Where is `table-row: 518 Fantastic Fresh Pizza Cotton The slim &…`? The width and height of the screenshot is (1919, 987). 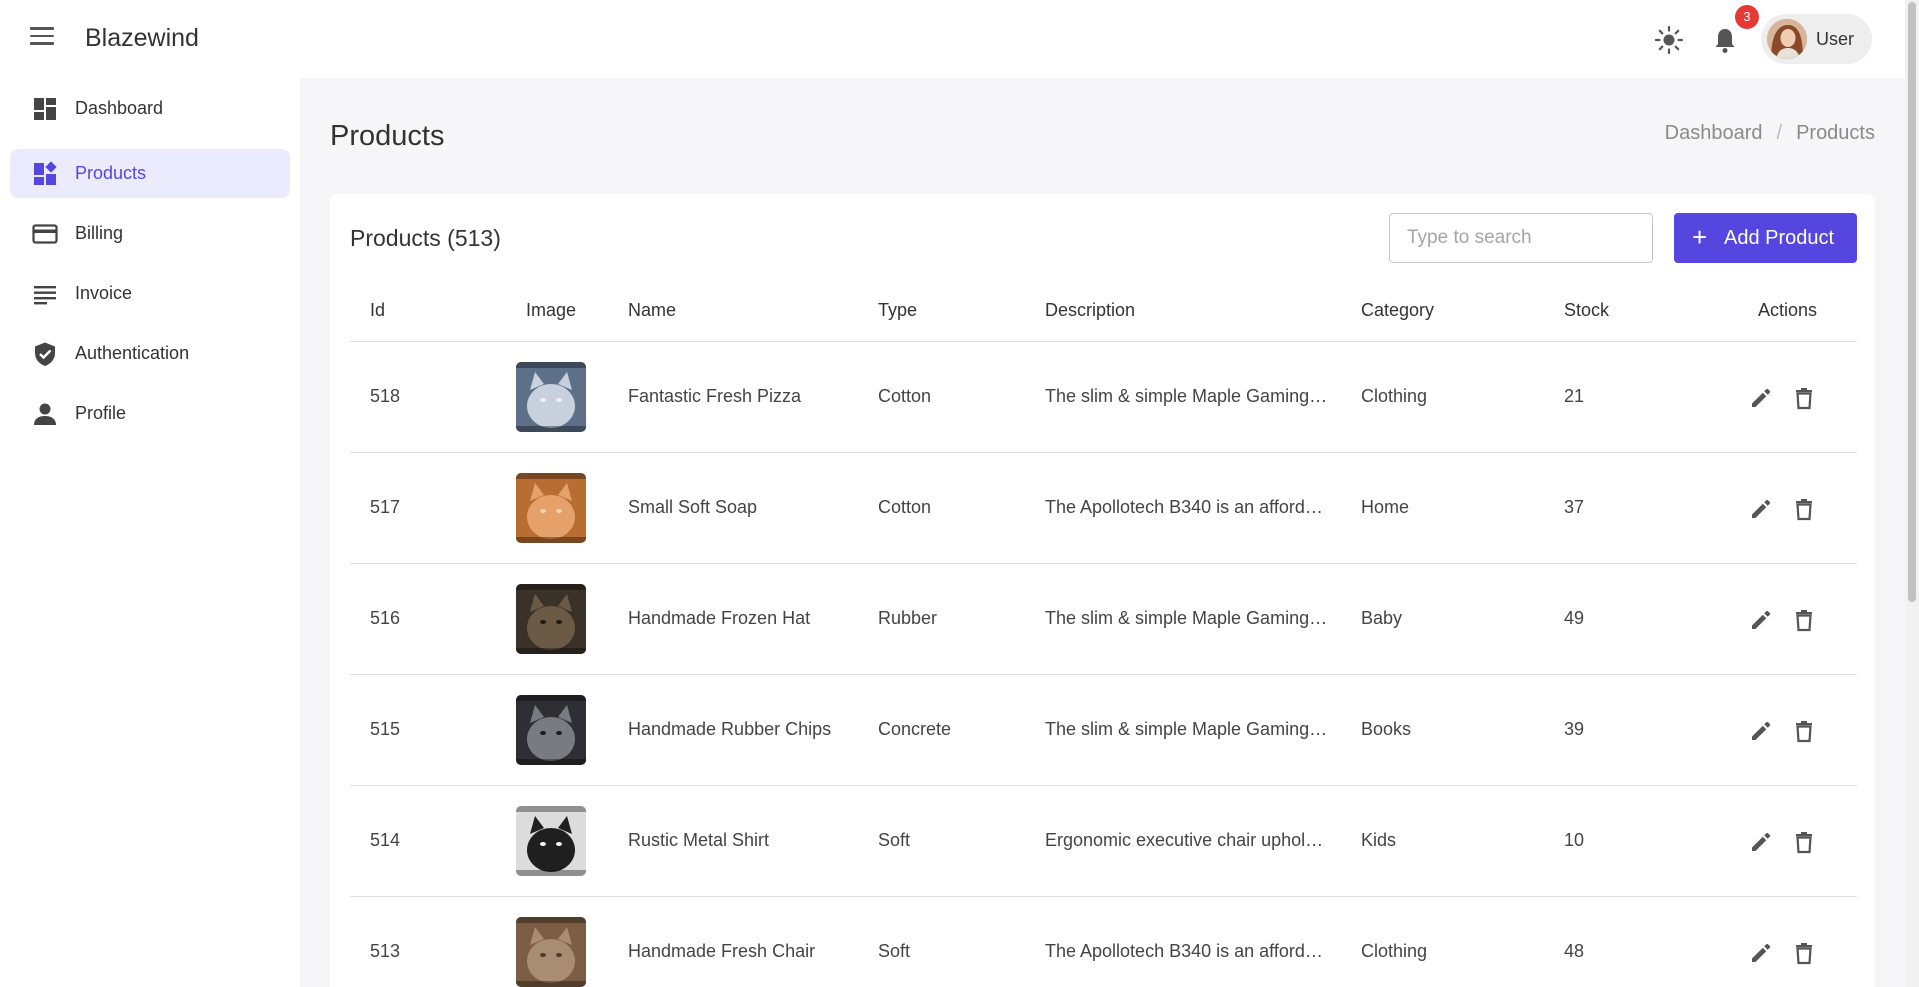 table-row: 518 Fantastic Fresh Pizza Cotton The slim &… is located at coordinates (1103, 397).